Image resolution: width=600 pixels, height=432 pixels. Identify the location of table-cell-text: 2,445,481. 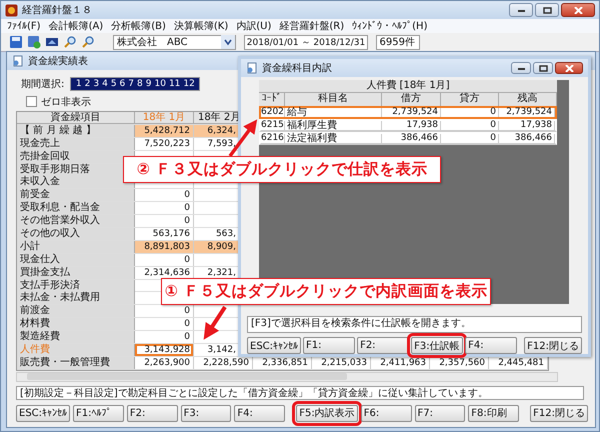
(521, 362).